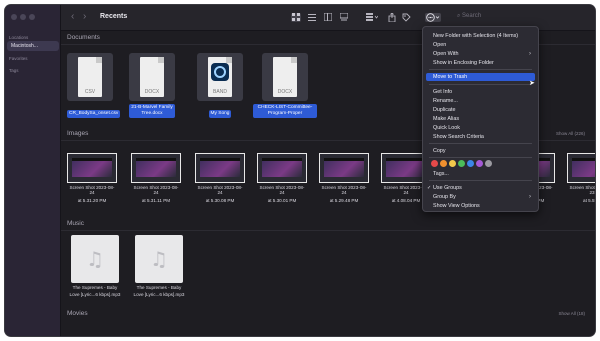  I want to click on menu-group-by: Group By ›, so click(480, 197).